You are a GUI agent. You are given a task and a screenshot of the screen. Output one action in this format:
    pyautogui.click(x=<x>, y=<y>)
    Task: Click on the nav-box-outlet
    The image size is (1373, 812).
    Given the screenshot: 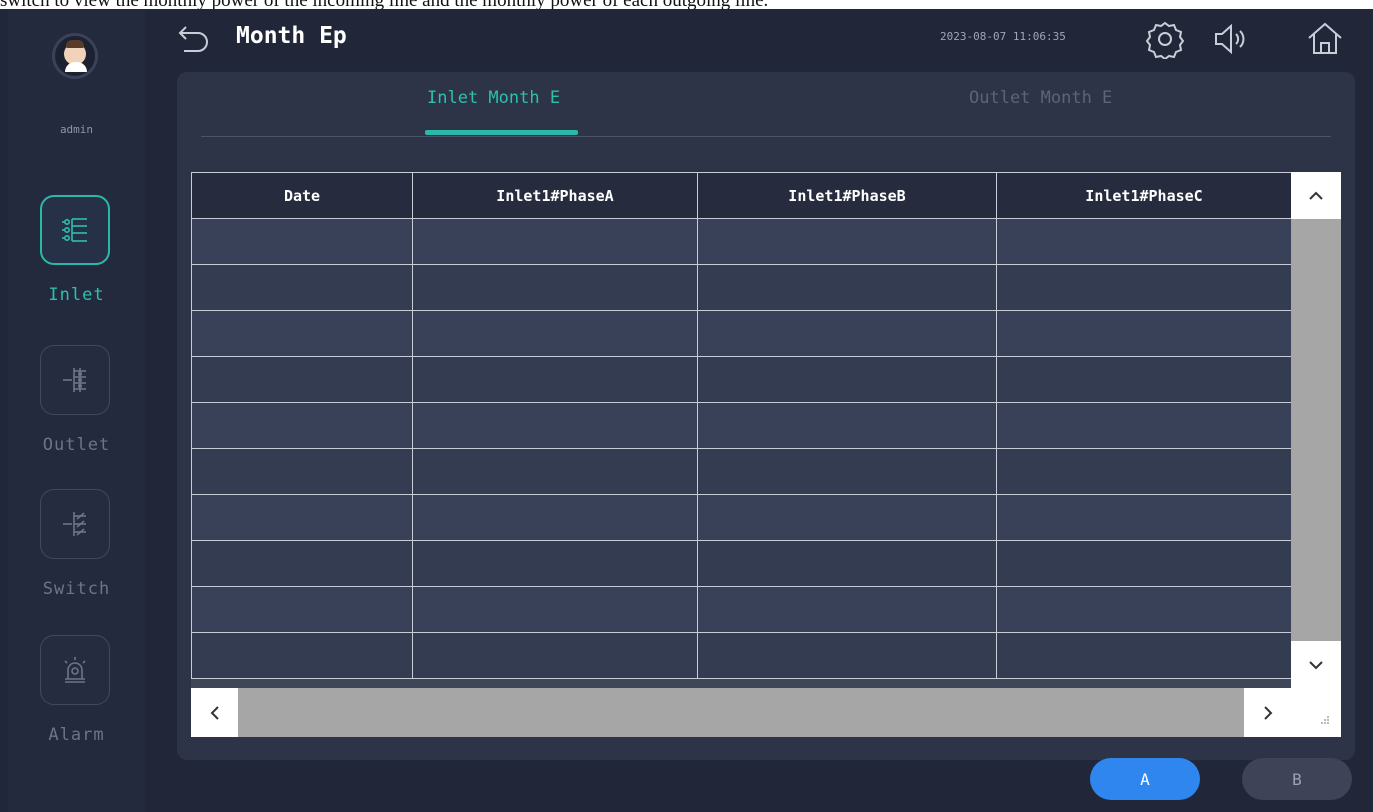 What is the action you would take?
    pyautogui.click(x=75, y=380)
    